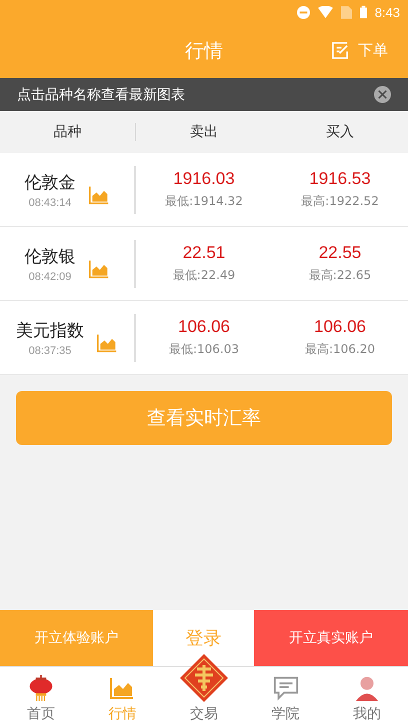 The height and width of the screenshot is (727, 408). I want to click on quote-row: 美元指数 08:37:35 106.06 最低:106.03 106.06 最高:106.20, so click(204, 338).